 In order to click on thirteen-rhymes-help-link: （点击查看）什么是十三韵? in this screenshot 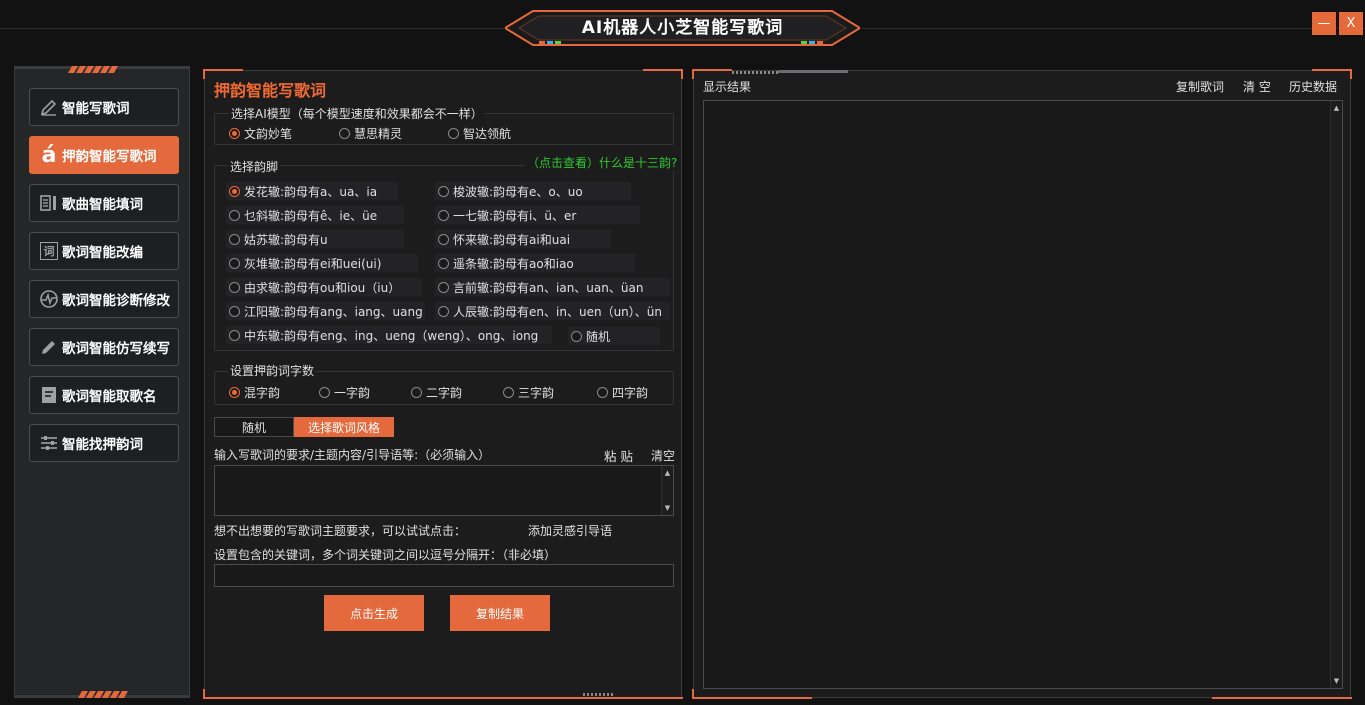, I will do `click(602, 162)`.